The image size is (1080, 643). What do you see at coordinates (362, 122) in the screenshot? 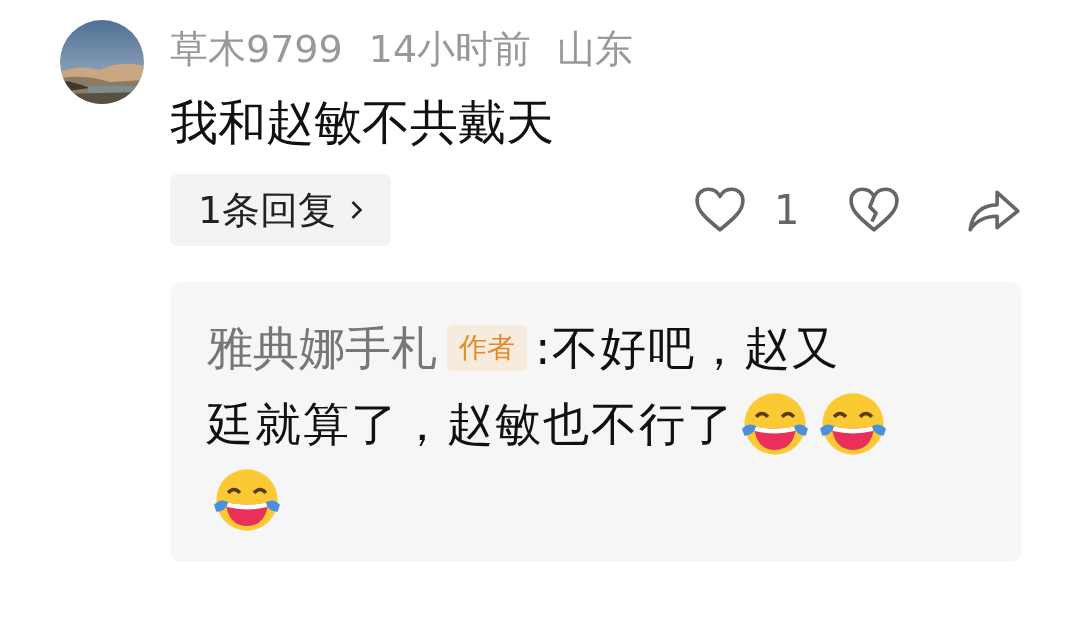
I see `comment-text: 我和赵敏不共戴天` at bounding box center [362, 122].